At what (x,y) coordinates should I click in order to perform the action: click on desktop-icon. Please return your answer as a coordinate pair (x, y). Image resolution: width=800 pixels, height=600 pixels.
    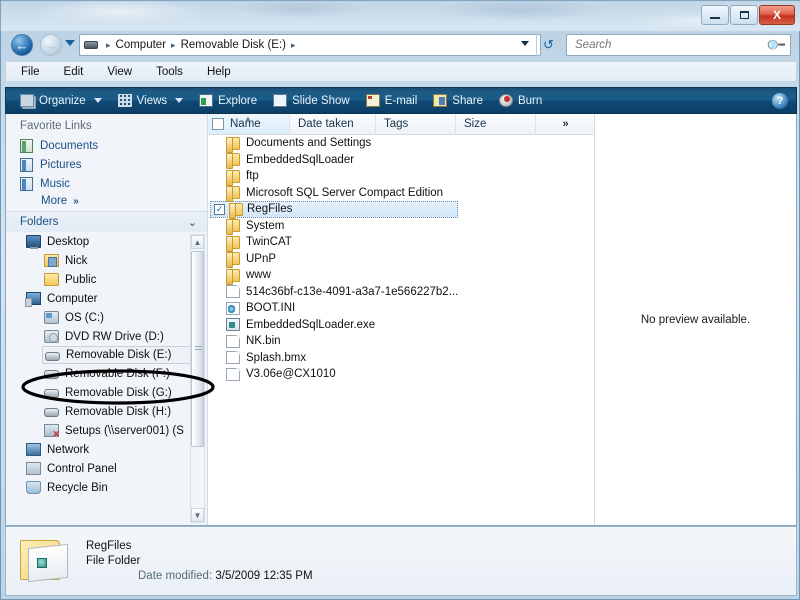
    Looking at the image, I should click on (33, 242).